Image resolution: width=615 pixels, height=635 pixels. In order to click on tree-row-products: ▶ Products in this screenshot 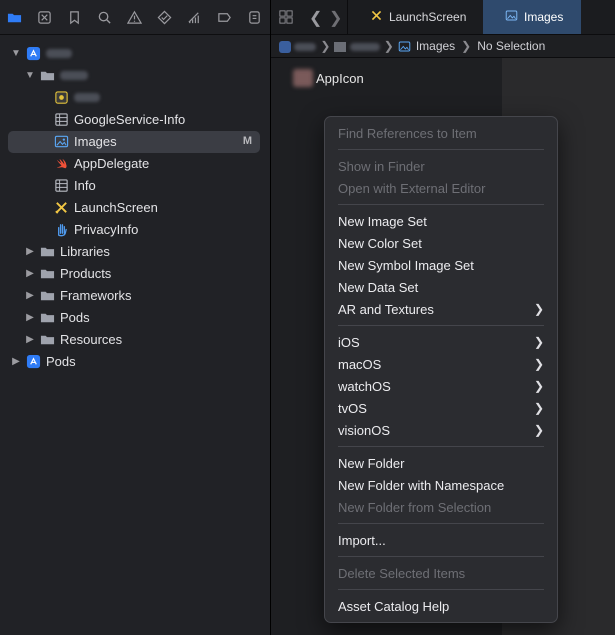, I will do `click(135, 273)`.